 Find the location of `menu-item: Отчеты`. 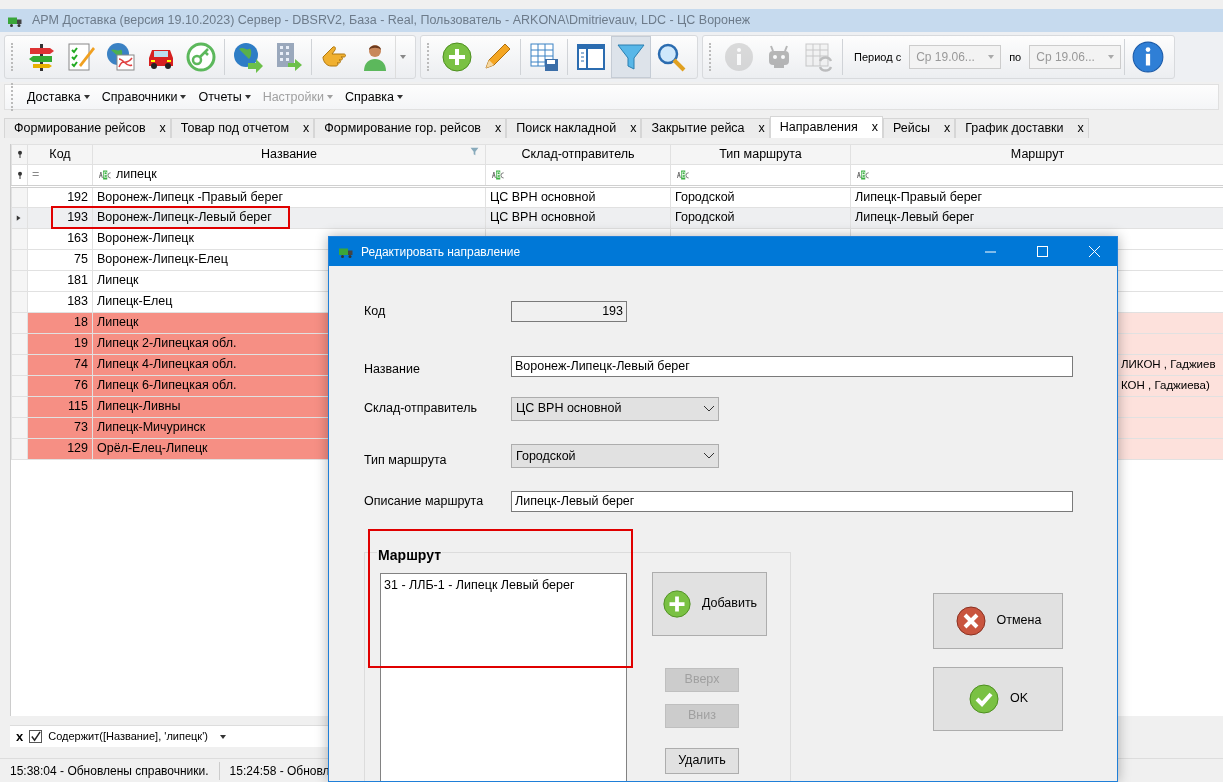

menu-item: Отчеты is located at coordinates (224, 97).